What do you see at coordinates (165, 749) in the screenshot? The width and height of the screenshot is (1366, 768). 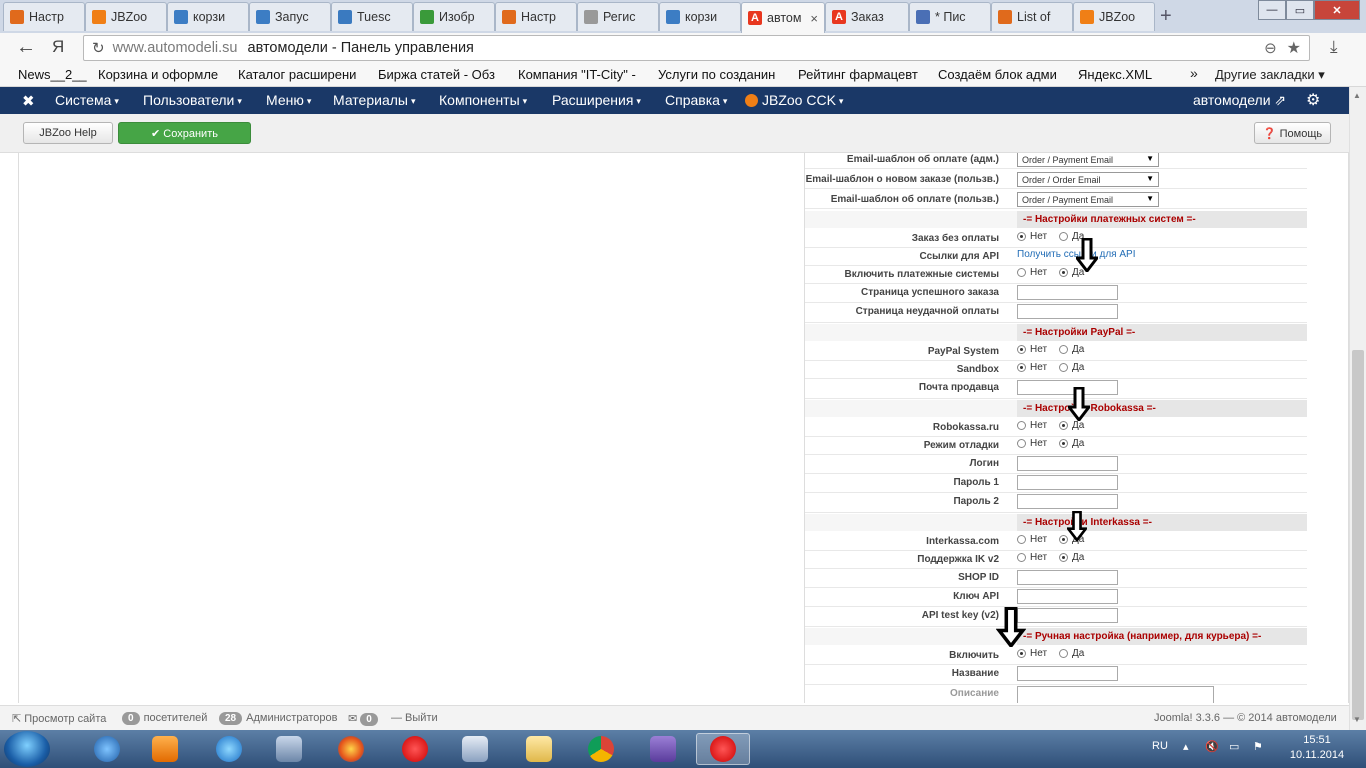 I see `taskbar-media-player` at bounding box center [165, 749].